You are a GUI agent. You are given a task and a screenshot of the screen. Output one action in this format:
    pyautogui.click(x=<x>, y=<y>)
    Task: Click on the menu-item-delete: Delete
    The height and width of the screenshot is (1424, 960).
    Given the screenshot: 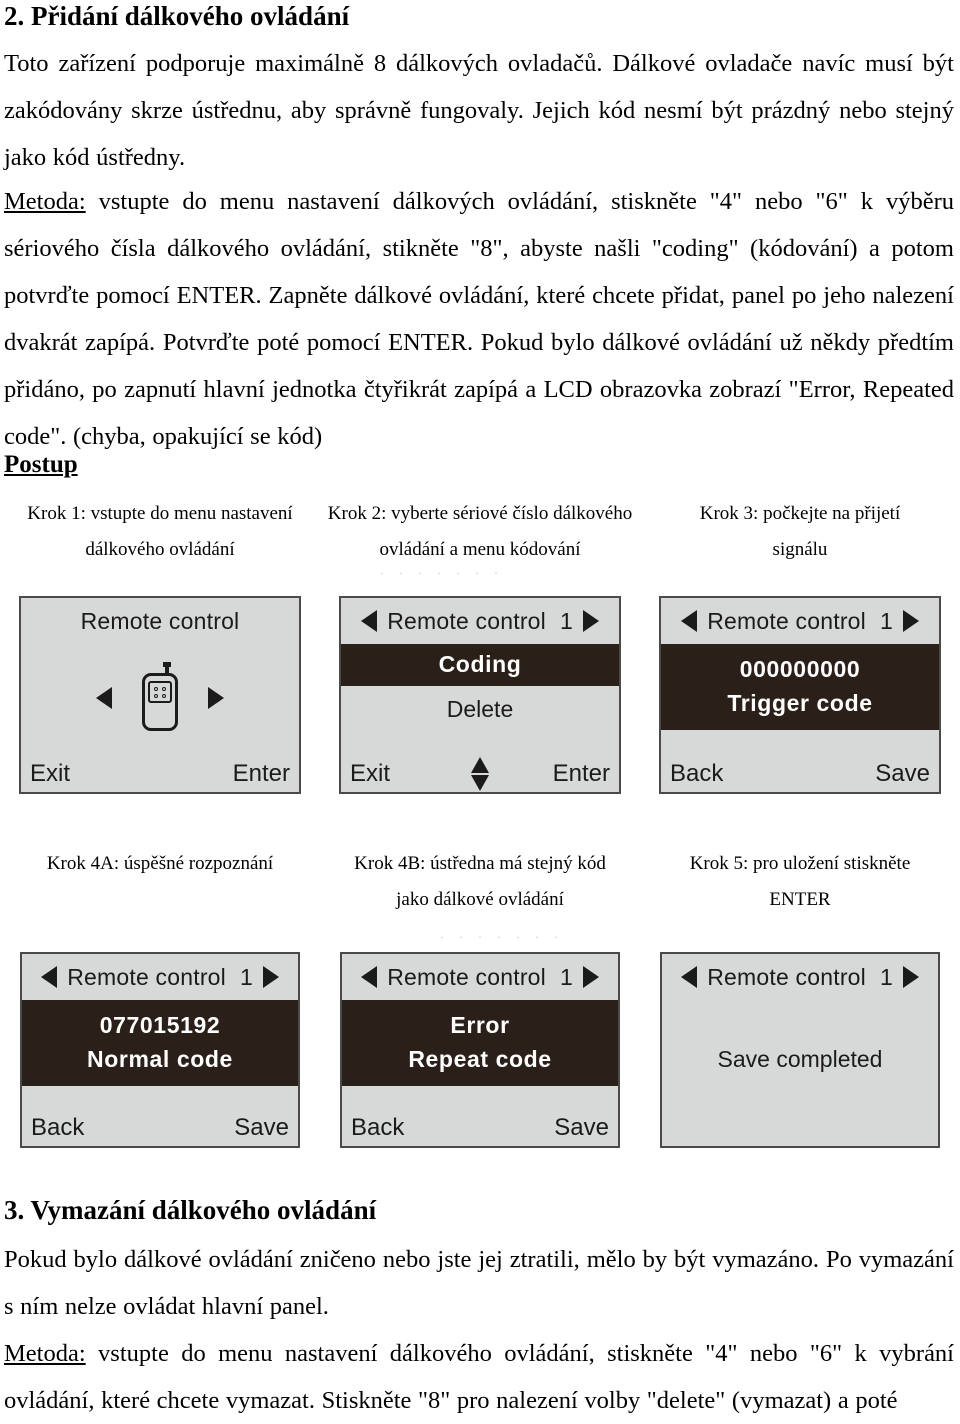 What is the action you would take?
    pyautogui.click(x=480, y=706)
    